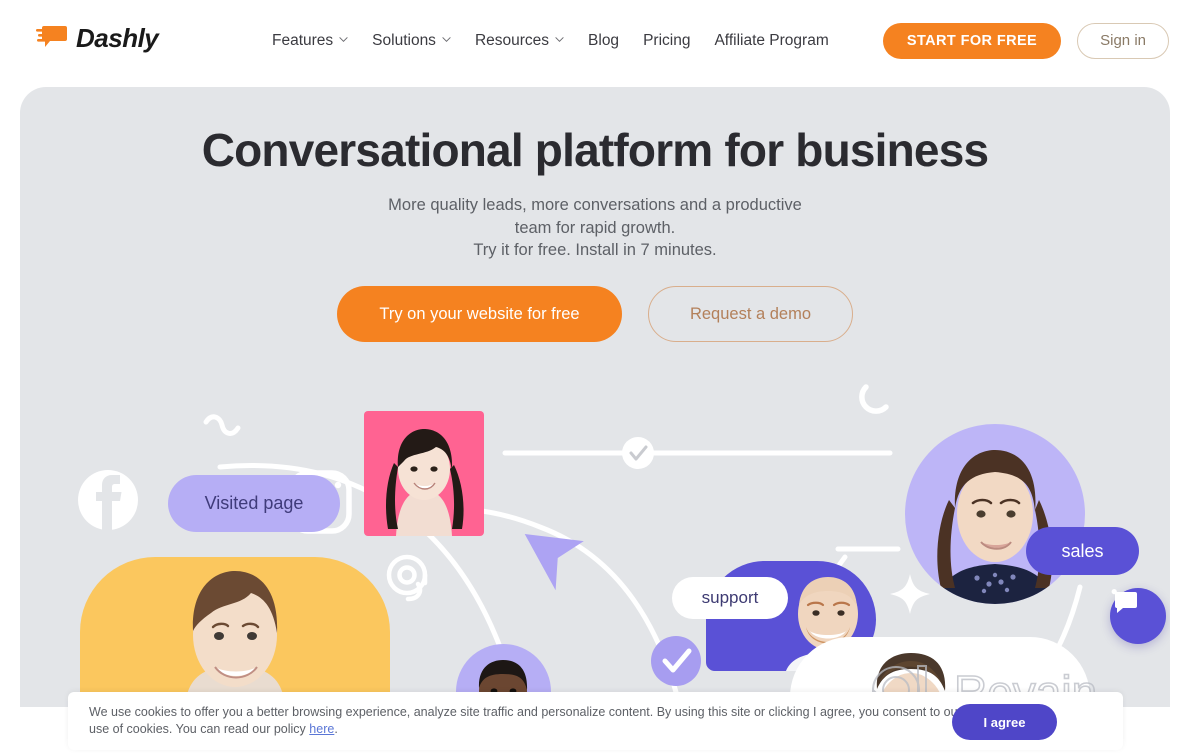 The width and height of the screenshot is (1190, 753). I want to click on nav-item-blog: Blog, so click(603, 41).